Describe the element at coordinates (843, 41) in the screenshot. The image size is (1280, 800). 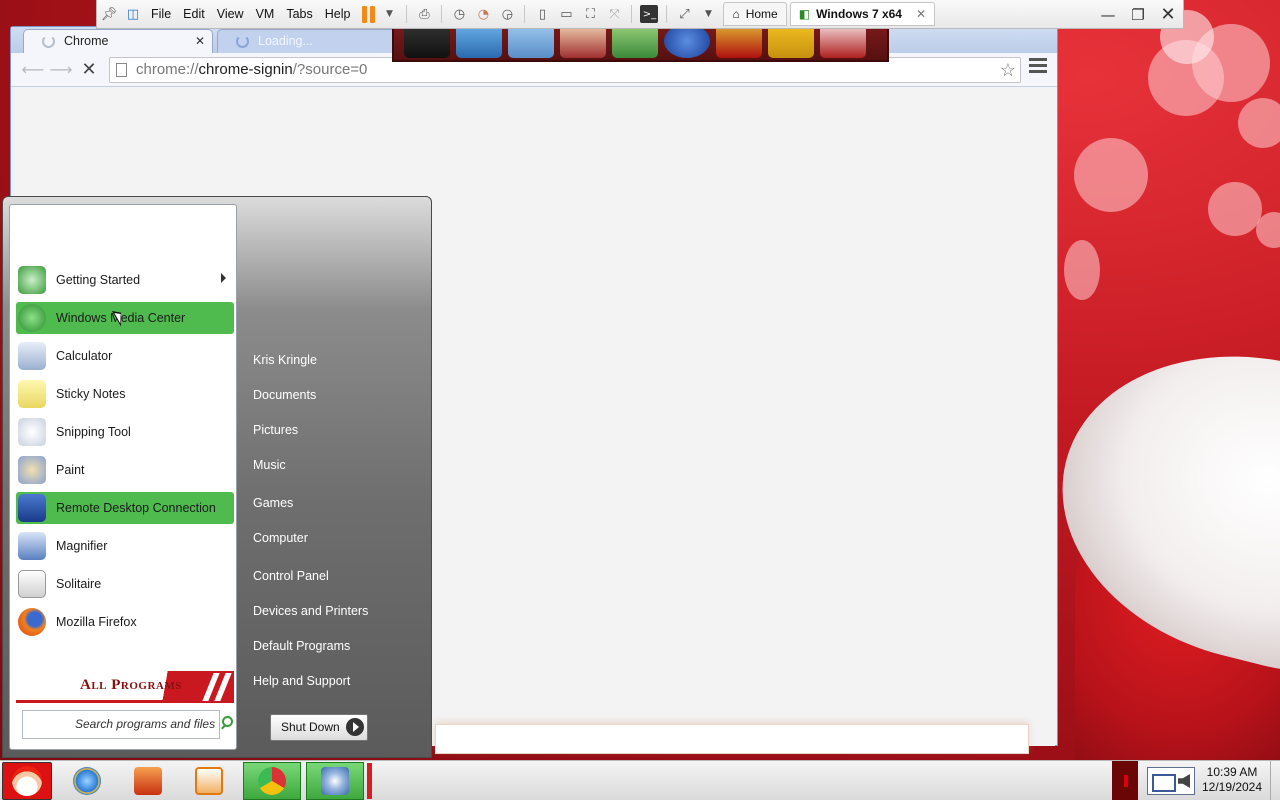
I see `santa-icon` at that location.